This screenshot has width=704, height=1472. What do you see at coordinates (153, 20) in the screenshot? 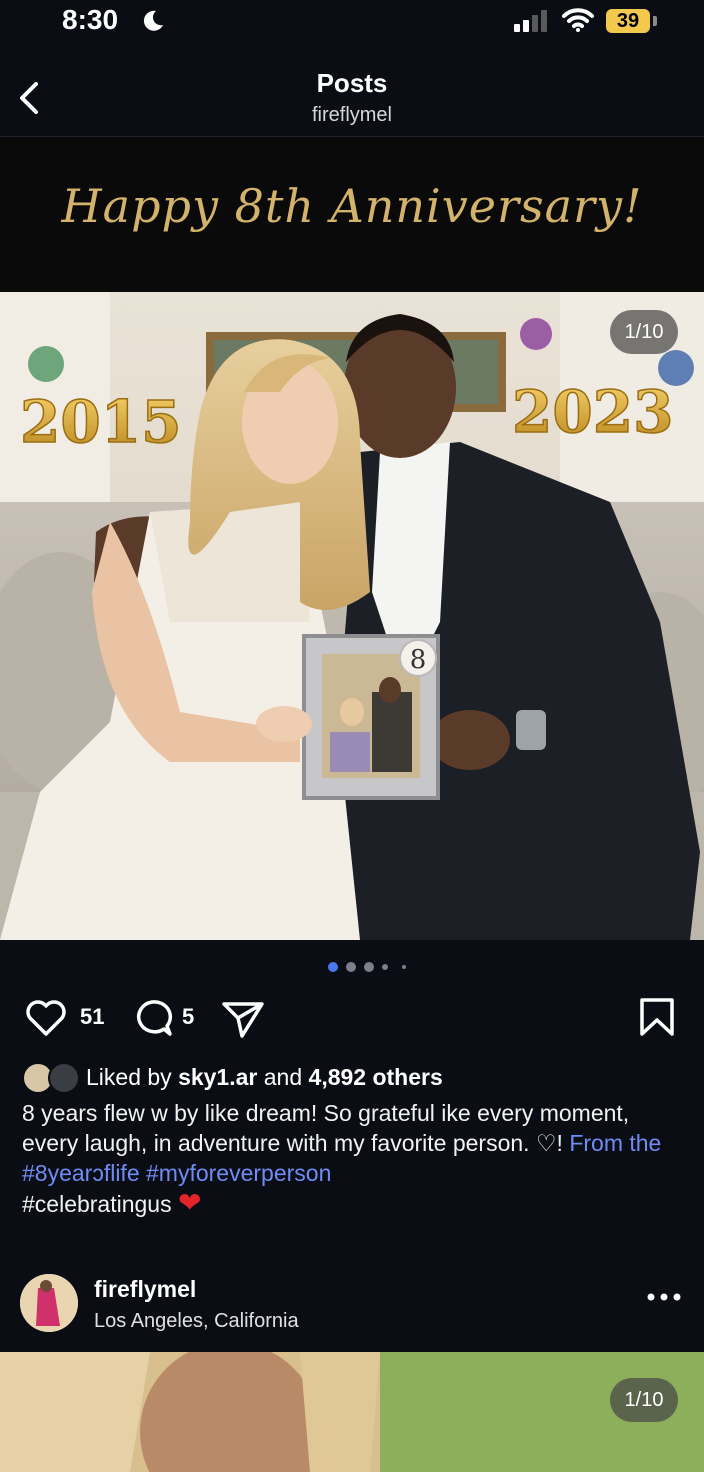
I see `moon-icon` at bounding box center [153, 20].